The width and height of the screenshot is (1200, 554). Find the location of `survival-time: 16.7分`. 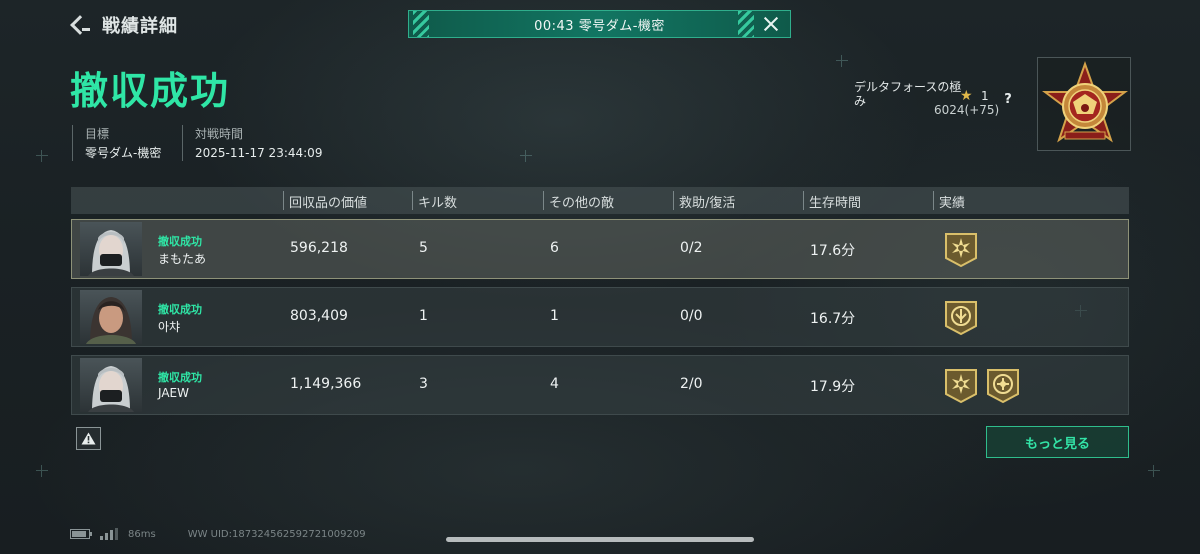

survival-time: 16.7分 is located at coordinates (833, 319).